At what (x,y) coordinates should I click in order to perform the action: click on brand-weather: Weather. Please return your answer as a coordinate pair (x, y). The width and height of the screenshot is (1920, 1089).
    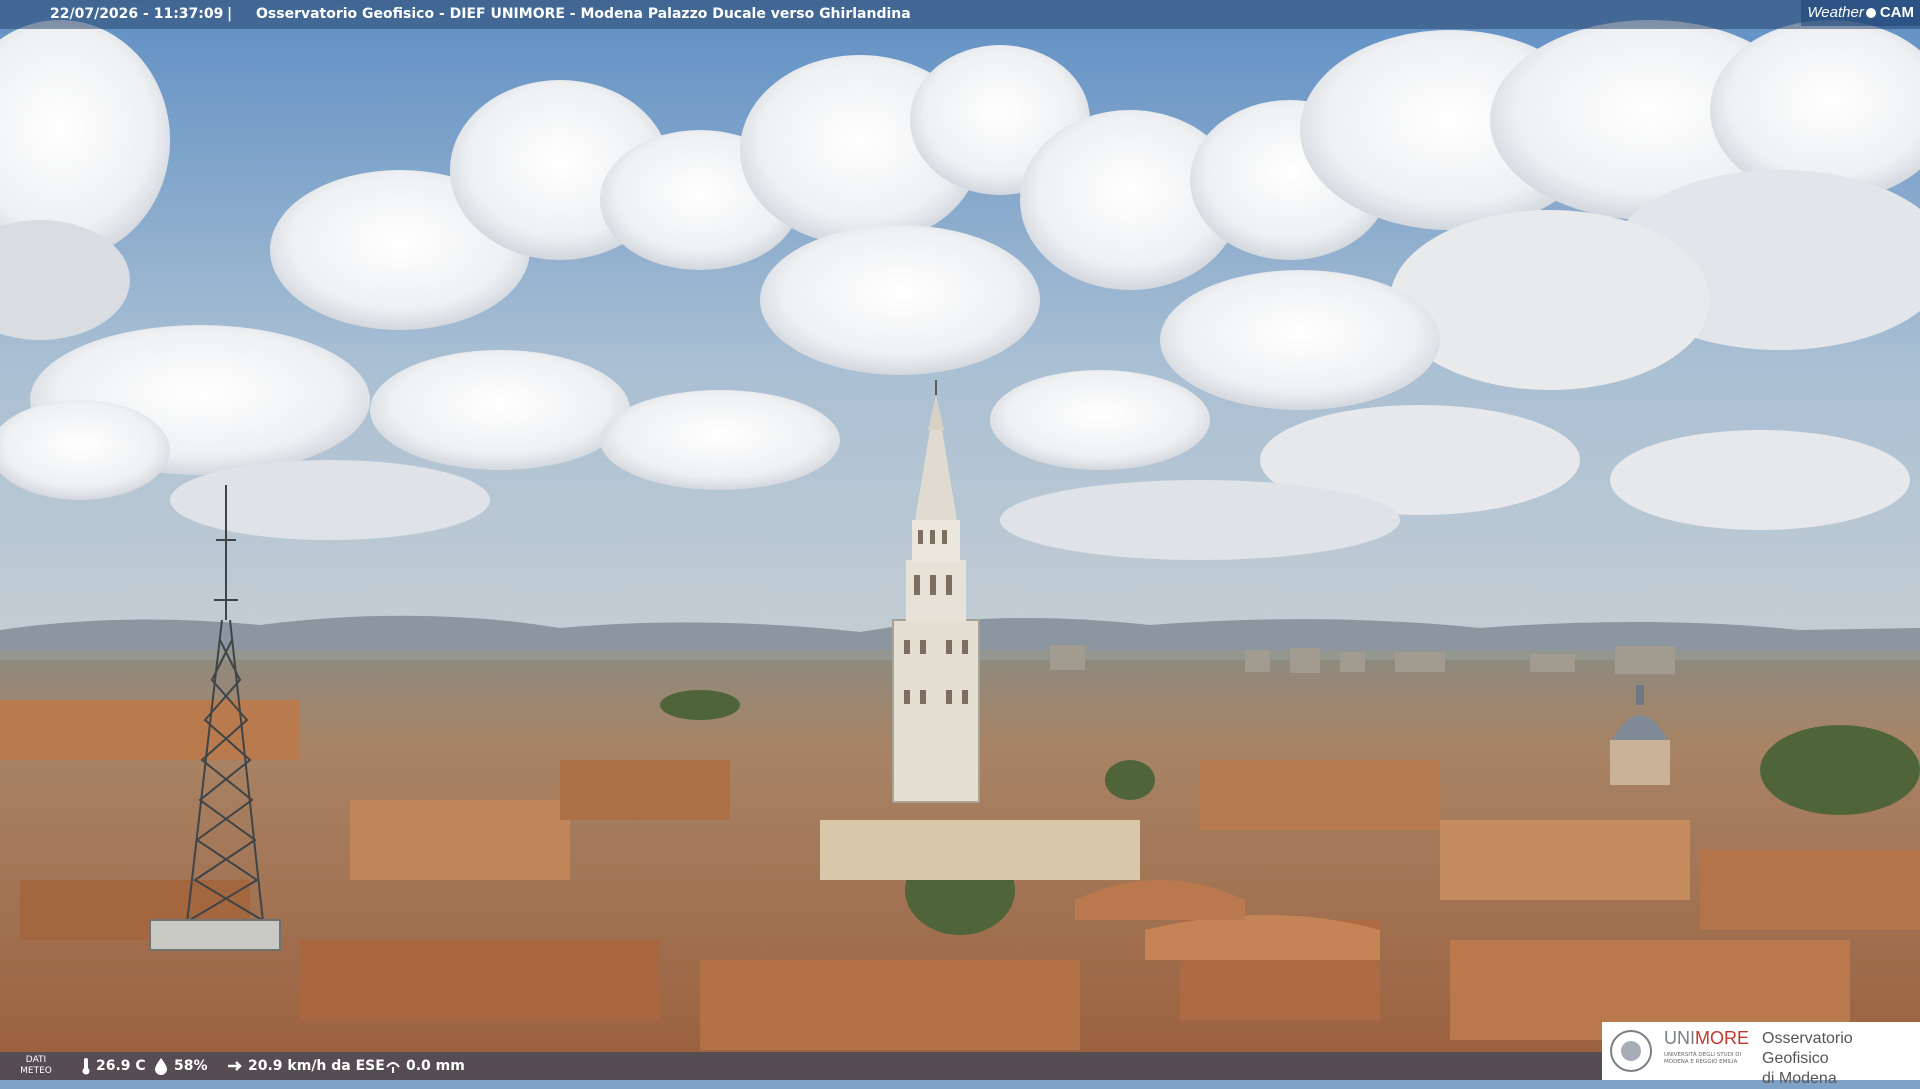
    Looking at the image, I should click on (1835, 12).